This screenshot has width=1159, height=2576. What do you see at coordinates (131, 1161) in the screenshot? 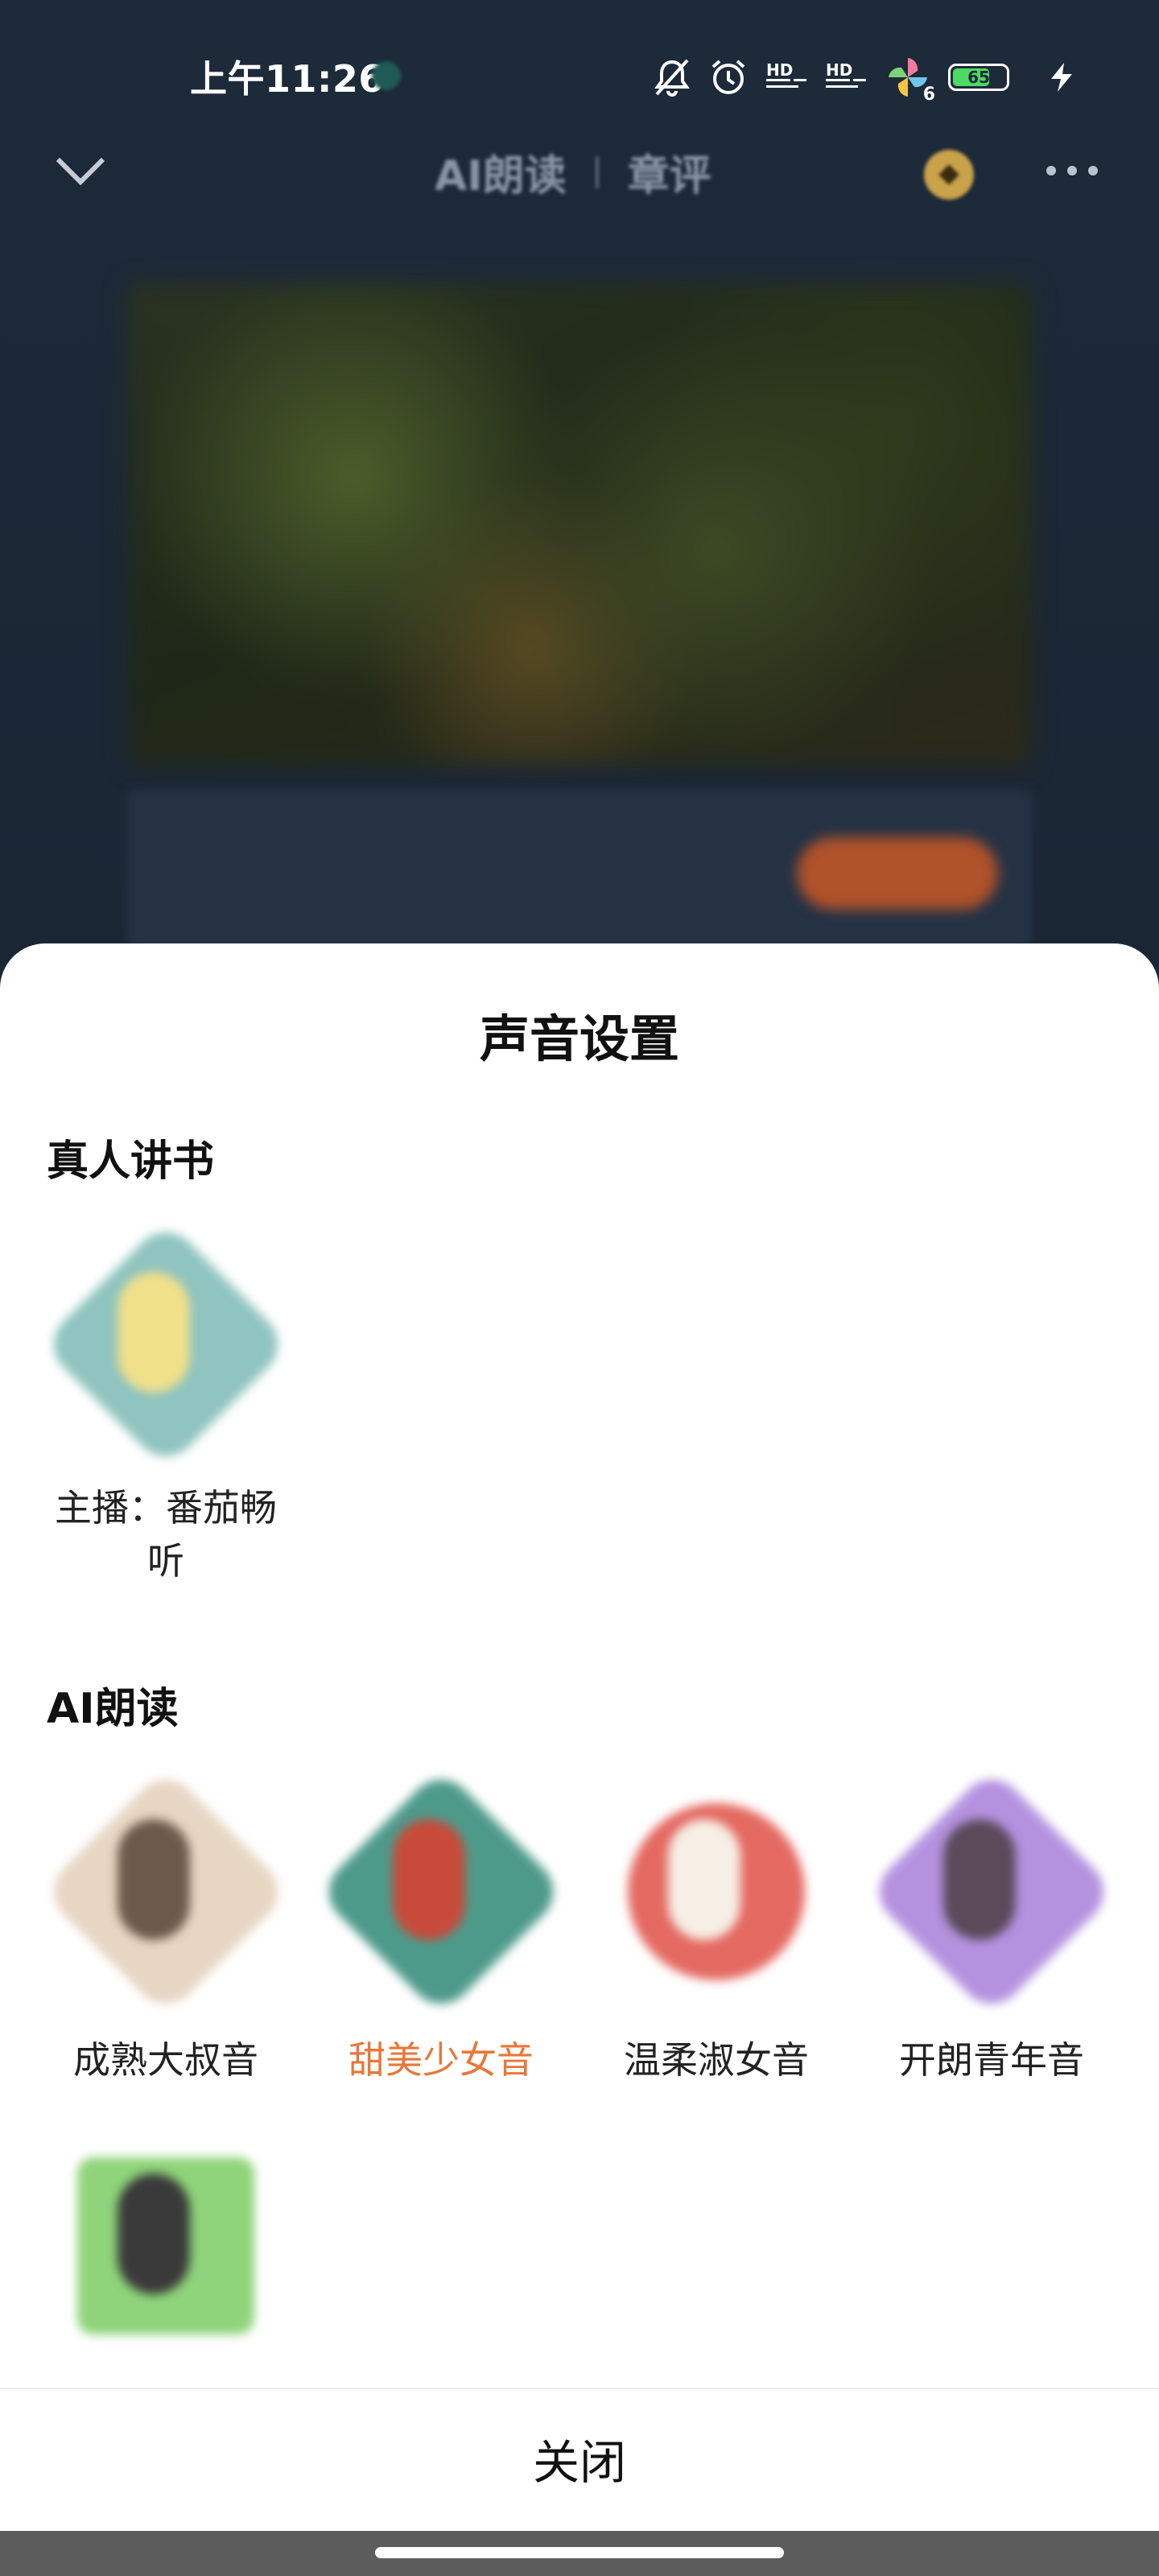
I see `section-label-human: 真人讲书` at bounding box center [131, 1161].